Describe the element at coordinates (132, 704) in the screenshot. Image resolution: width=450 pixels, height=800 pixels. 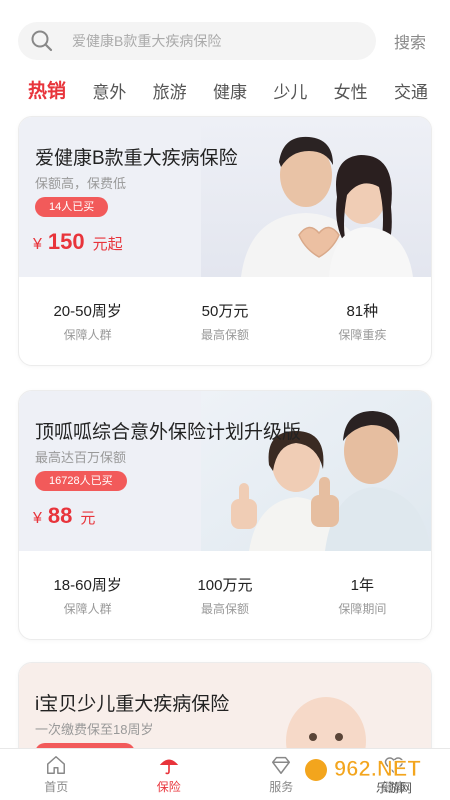
I see `product-title: i宝贝少儿重大疾病保险` at that location.